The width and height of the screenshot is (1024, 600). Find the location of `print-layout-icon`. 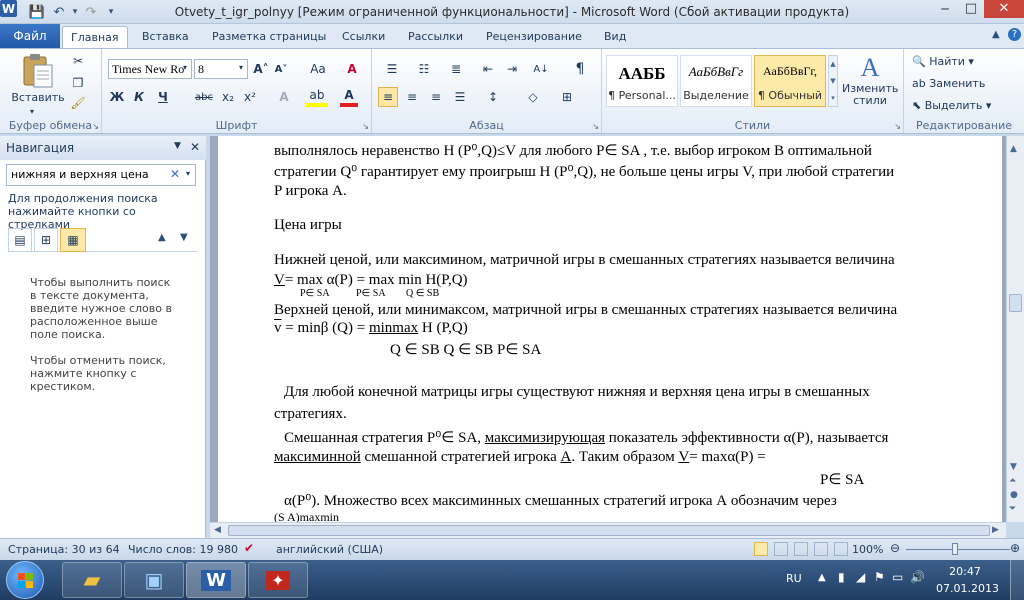

print-layout-icon is located at coordinates (761, 549).